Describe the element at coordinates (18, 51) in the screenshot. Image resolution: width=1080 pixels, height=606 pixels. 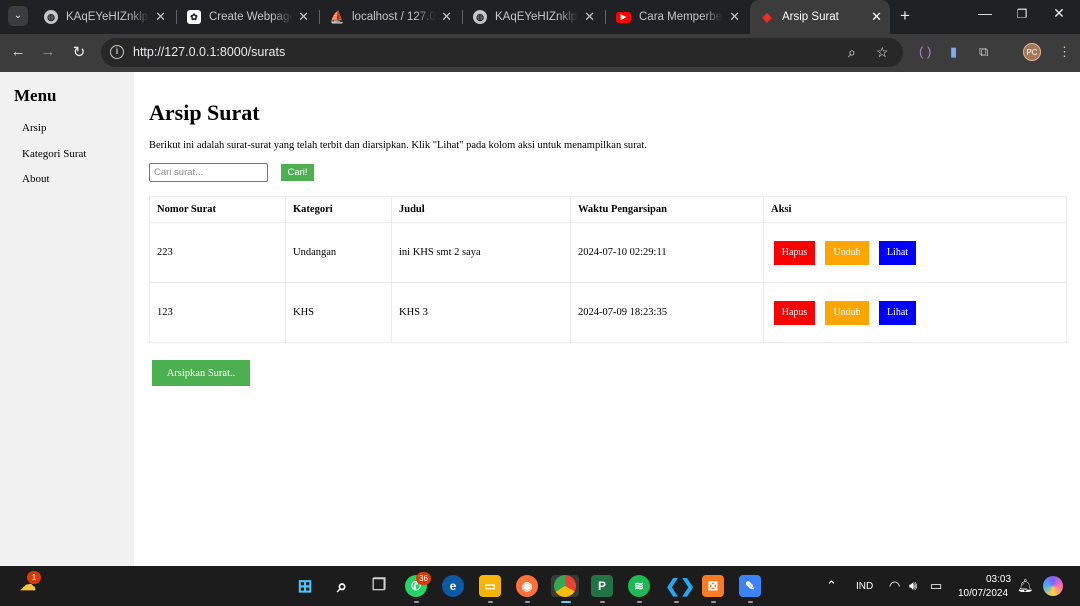
I see `back-icon: ←` at that location.